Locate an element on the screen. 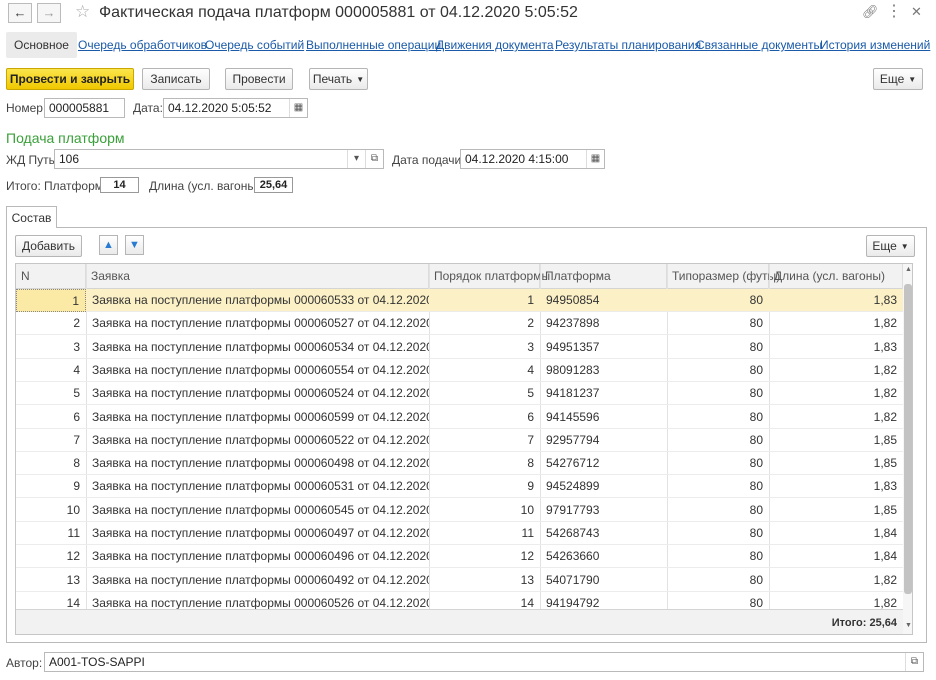 The width and height of the screenshot is (936, 680). scroll-down-icon: ▼ is located at coordinates (908, 625).